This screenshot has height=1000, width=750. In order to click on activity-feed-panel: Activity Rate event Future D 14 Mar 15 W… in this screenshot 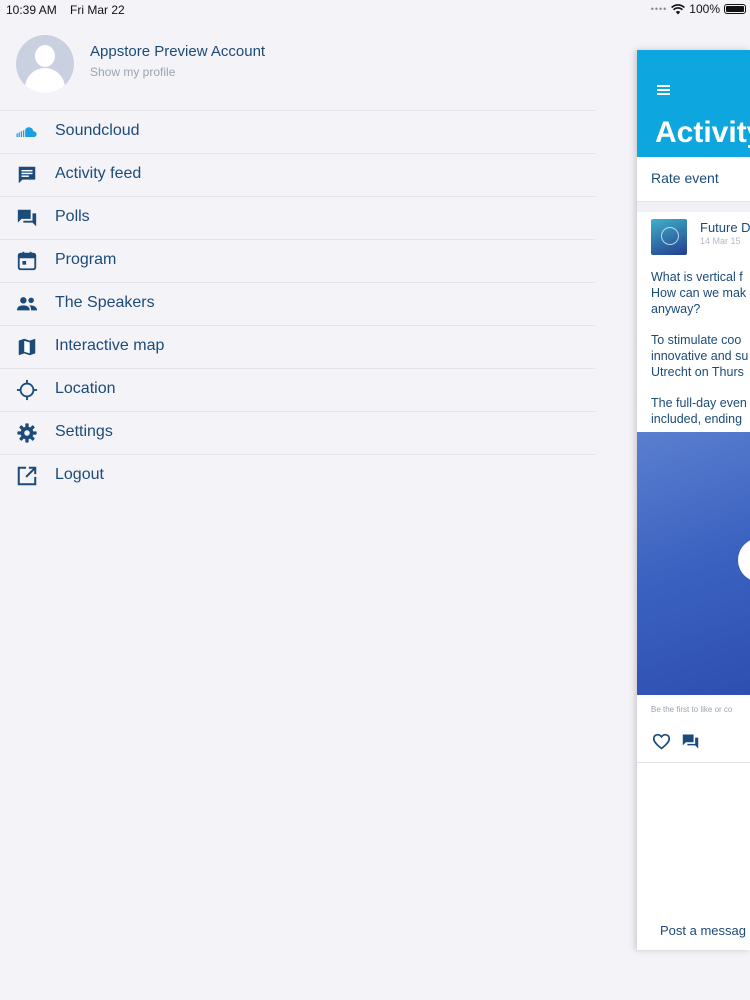, I will do `click(693, 500)`.